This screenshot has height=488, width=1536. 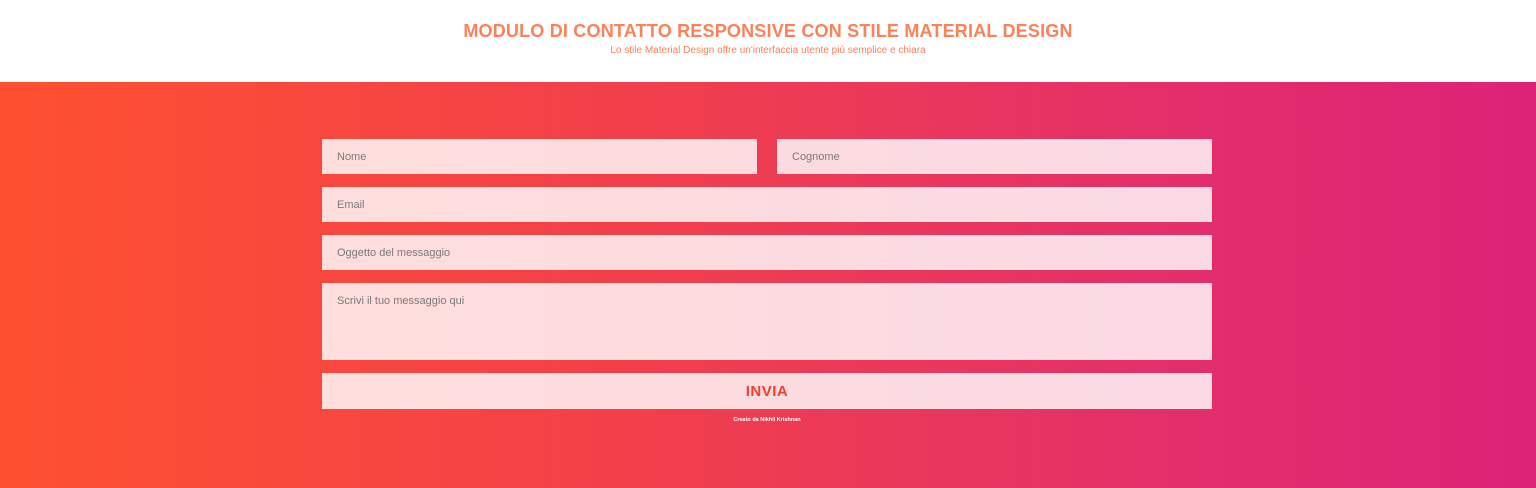 What do you see at coordinates (767, 420) in the screenshot?
I see `credit-text: Creato da Nikhil Krishnan` at bounding box center [767, 420].